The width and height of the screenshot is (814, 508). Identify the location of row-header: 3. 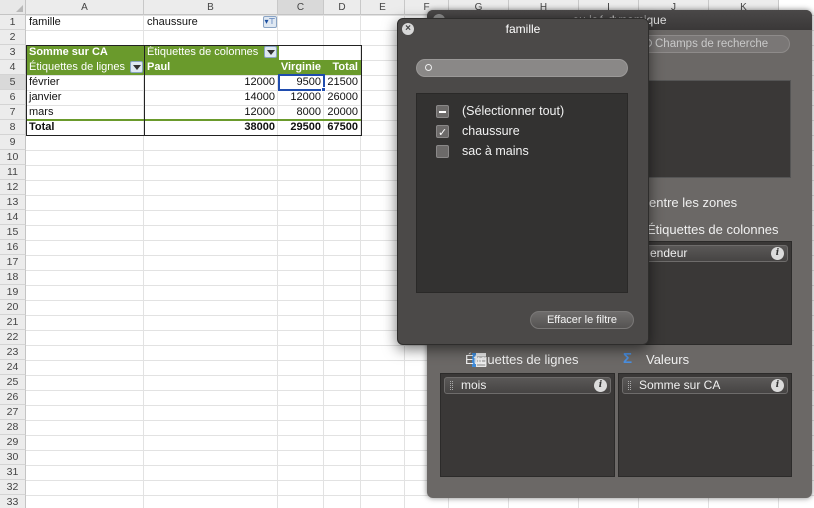
(13, 52).